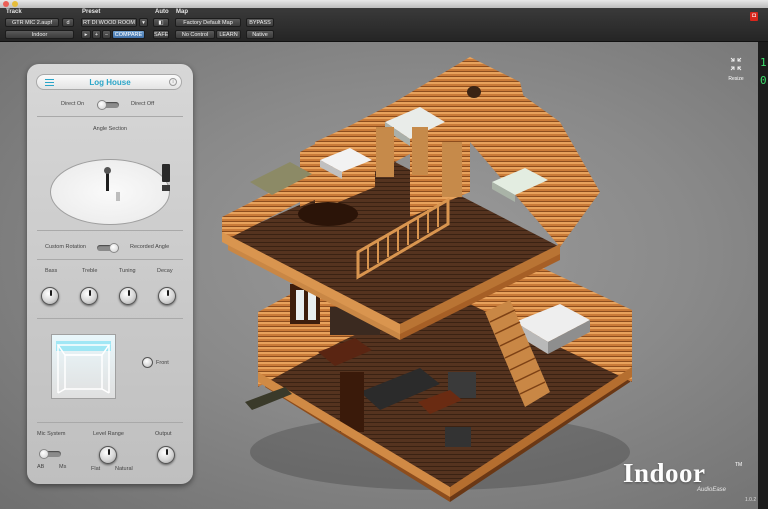 This screenshot has height=509, width=768. Describe the element at coordinates (73, 104) in the screenshot. I see `direct-on-label: Direct On` at that location.